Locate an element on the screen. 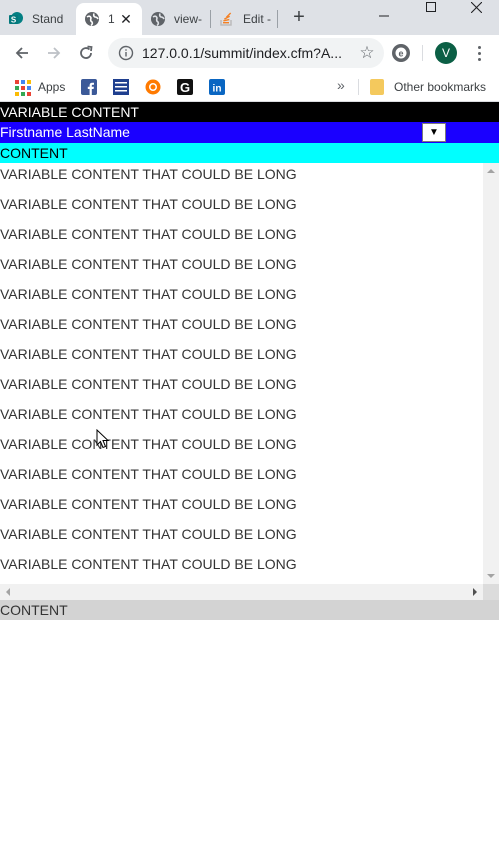 Image resolution: width=499 pixels, height=865 pixels. tab-title: Stand is located at coordinates (48, 19).